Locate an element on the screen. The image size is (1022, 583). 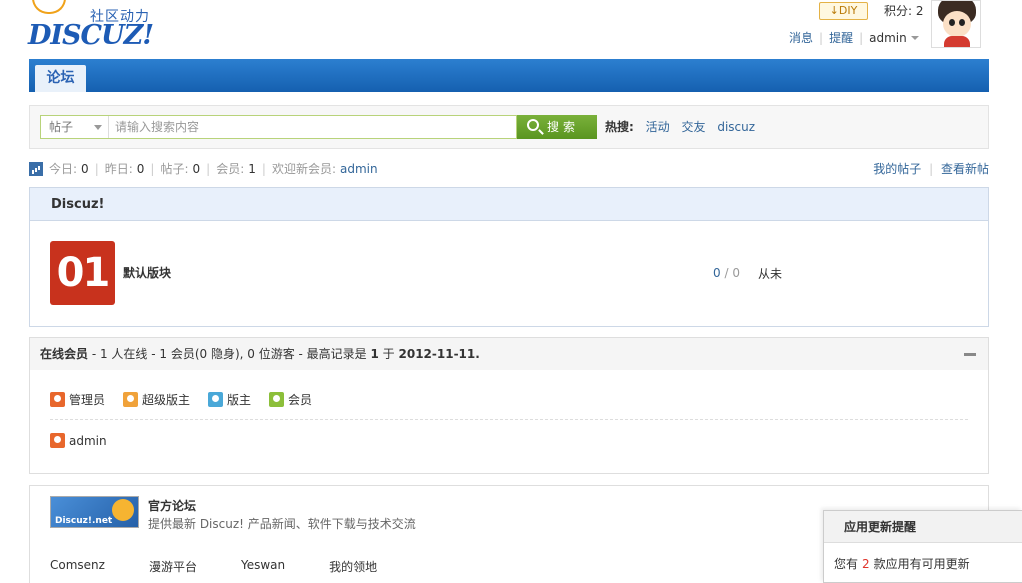
friend-link: 我的领地 is located at coordinates (353, 566).